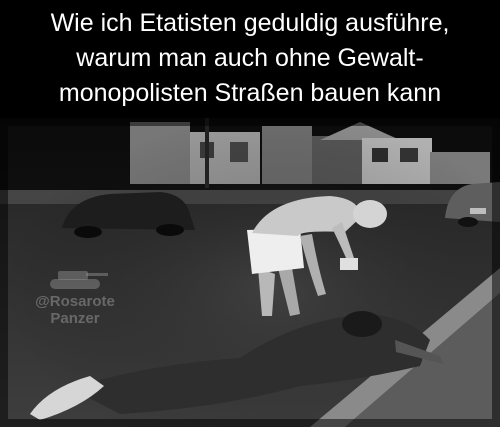 This screenshot has width=500, height=427. I want to click on caption-line-1: Wie ich Etatisten geduldig ausführe,, so click(250, 23).